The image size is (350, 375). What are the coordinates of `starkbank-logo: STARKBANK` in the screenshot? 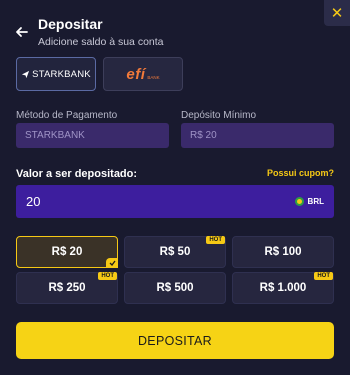 It's located at (56, 74).